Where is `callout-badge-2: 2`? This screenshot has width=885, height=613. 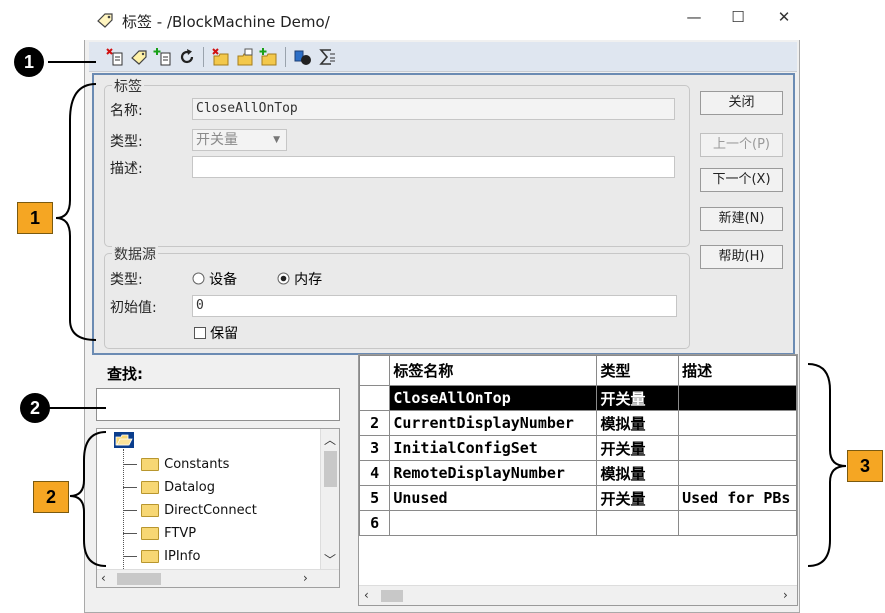
callout-badge-2: 2 is located at coordinates (51, 497).